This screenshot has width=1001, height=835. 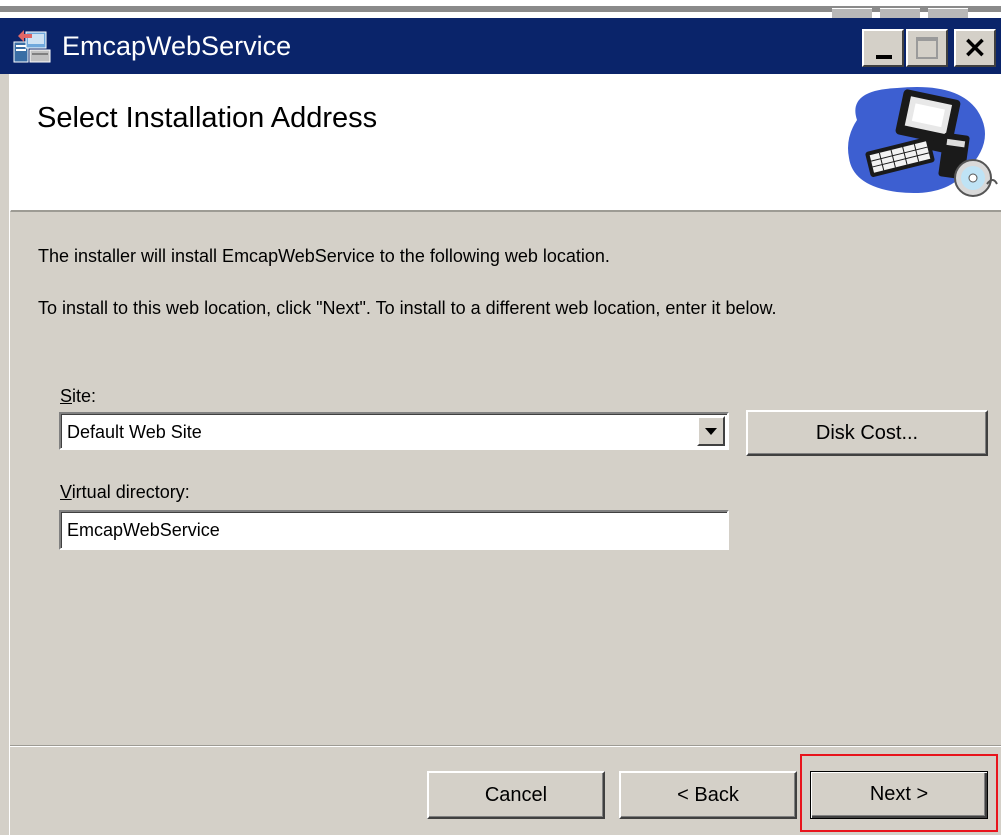 What do you see at coordinates (500, 46) in the screenshot?
I see `title-bar: EmcapWebService ×` at bounding box center [500, 46].